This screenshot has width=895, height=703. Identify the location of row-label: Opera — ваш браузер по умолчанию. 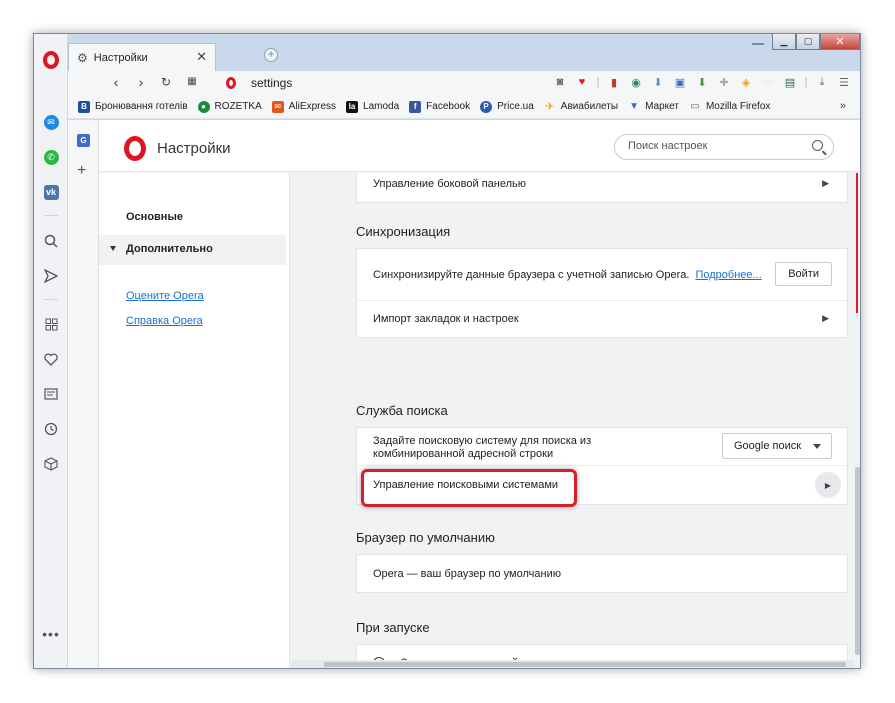
(467, 573).